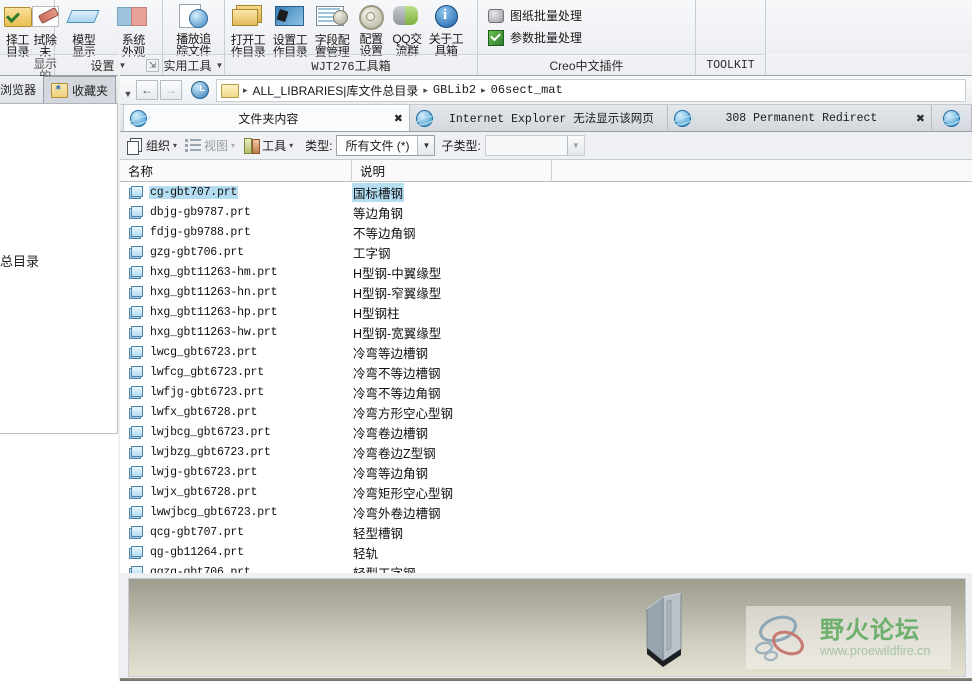  Describe the element at coordinates (236, 372) in the screenshot. I see `file-name-cell: lwfcg_gbt6723.prt` at that location.